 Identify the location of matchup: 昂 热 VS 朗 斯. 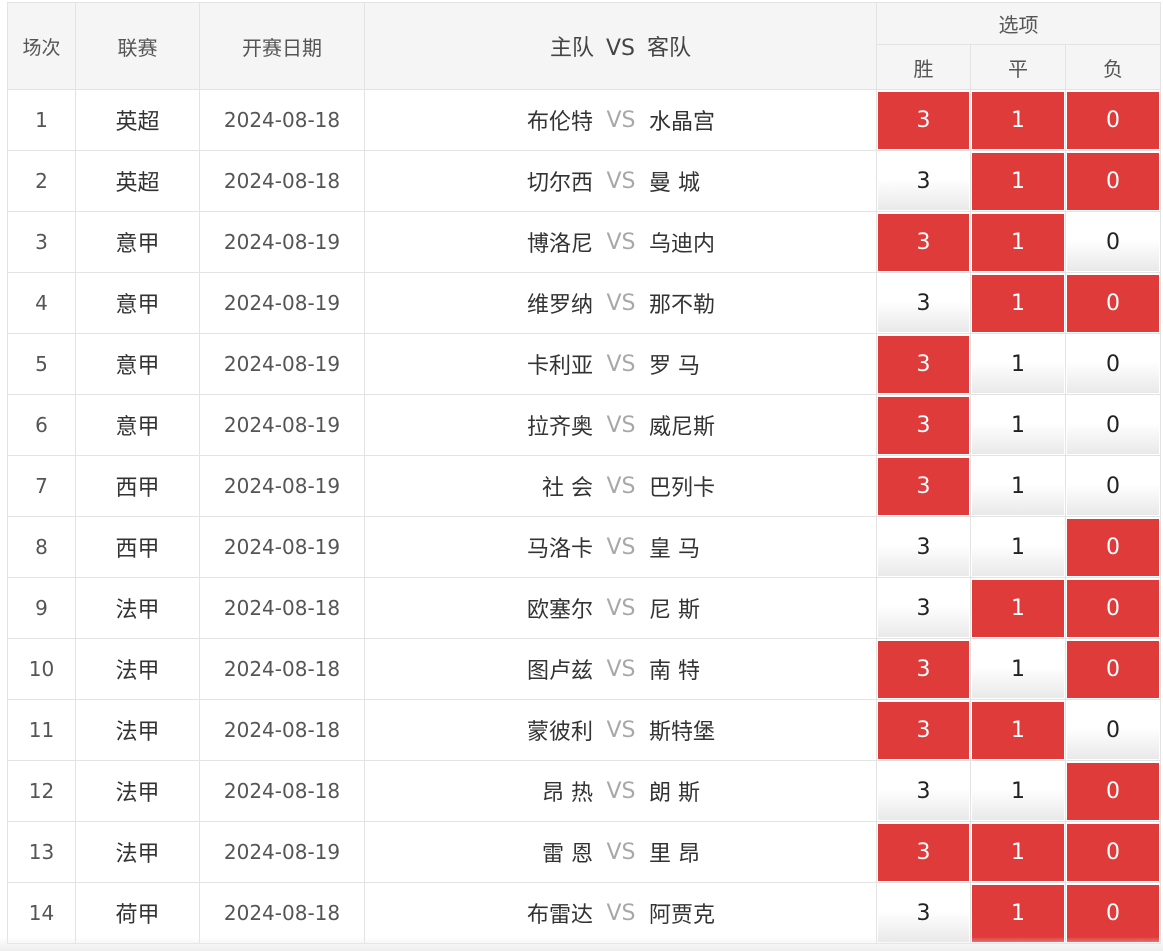
(620, 791).